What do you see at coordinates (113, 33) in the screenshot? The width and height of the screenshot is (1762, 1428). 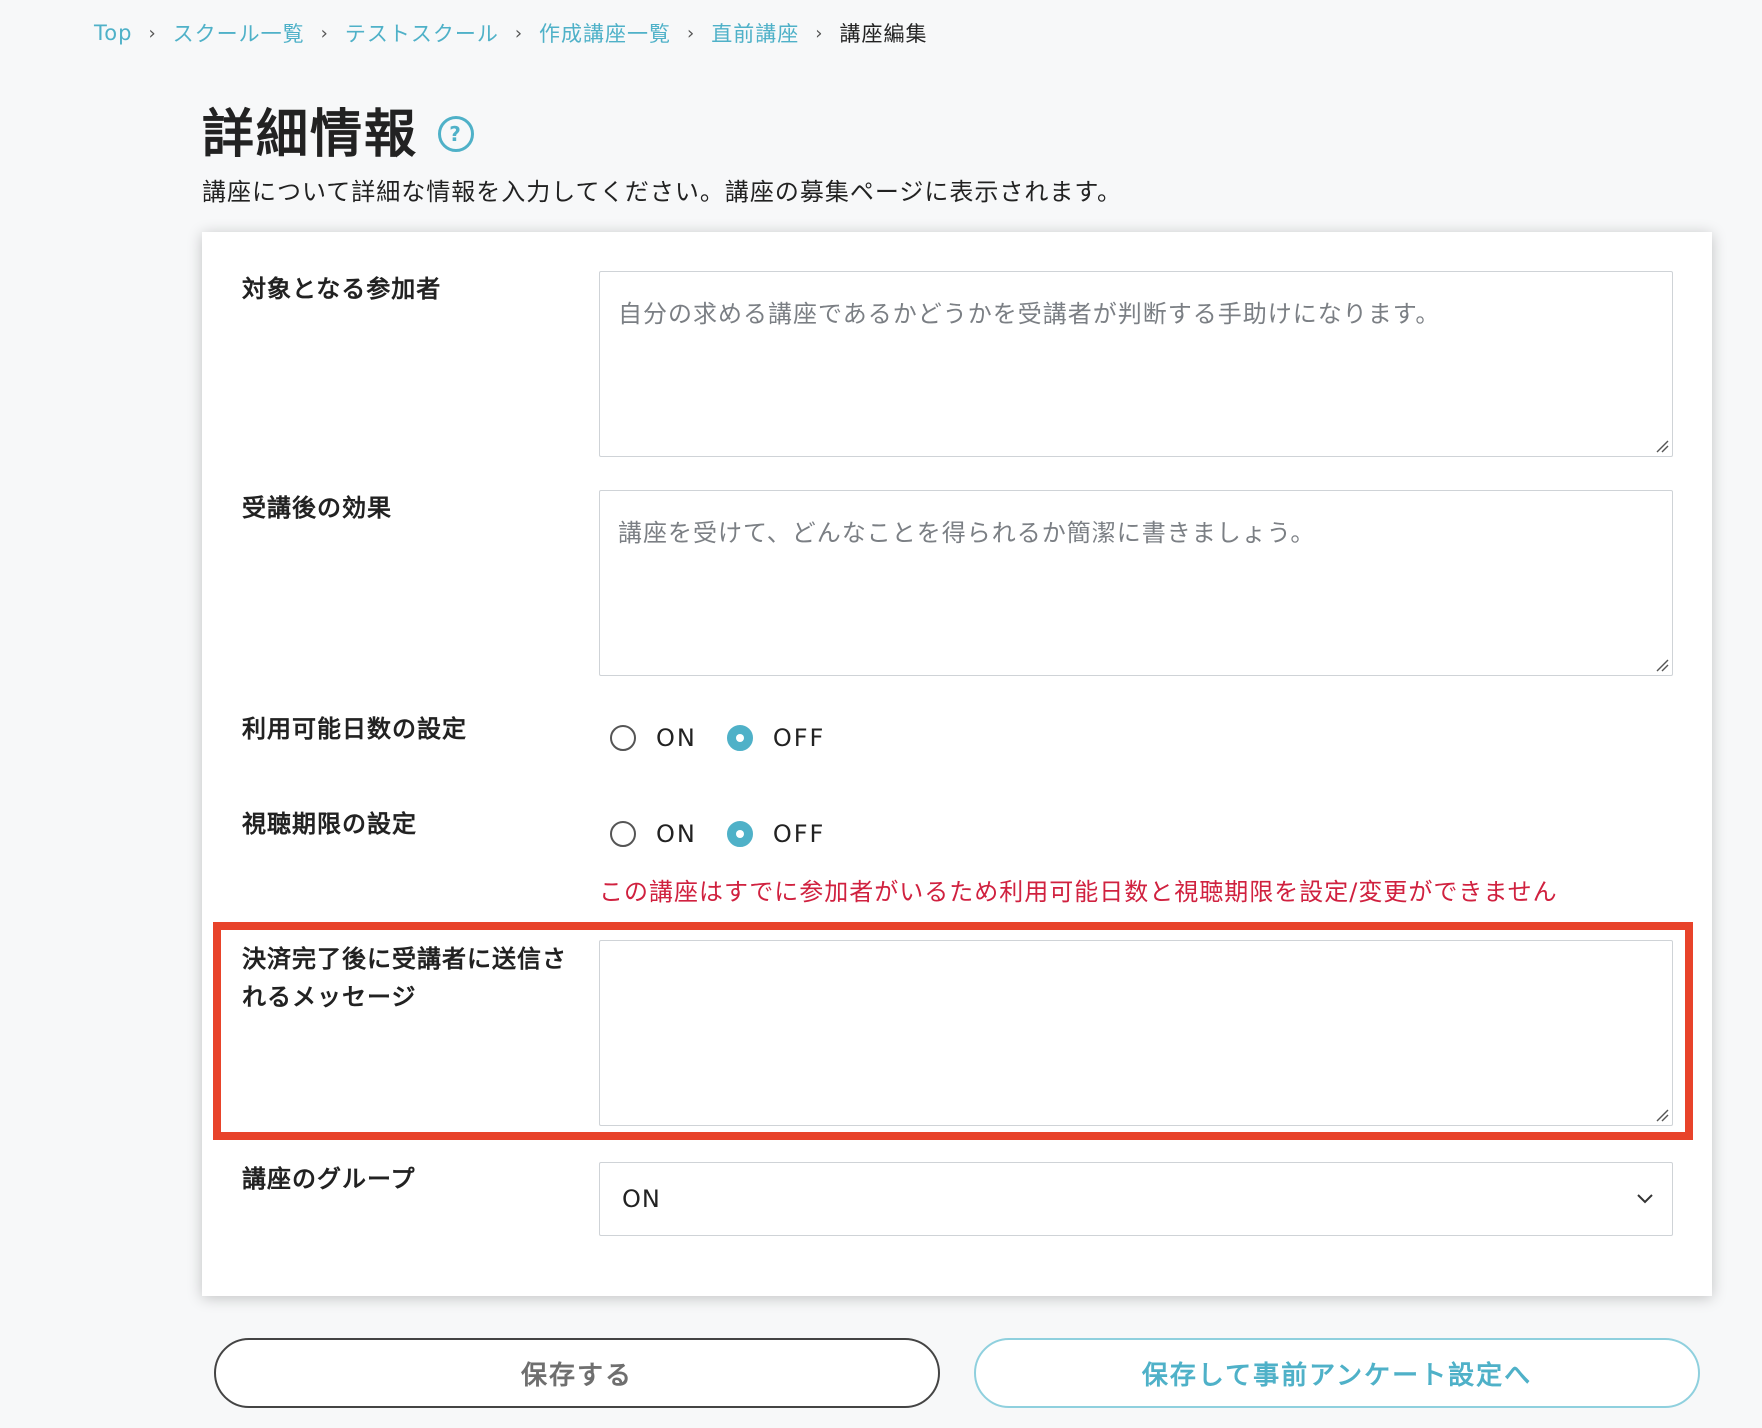 I see `breadcrumb-item-top: Top` at bounding box center [113, 33].